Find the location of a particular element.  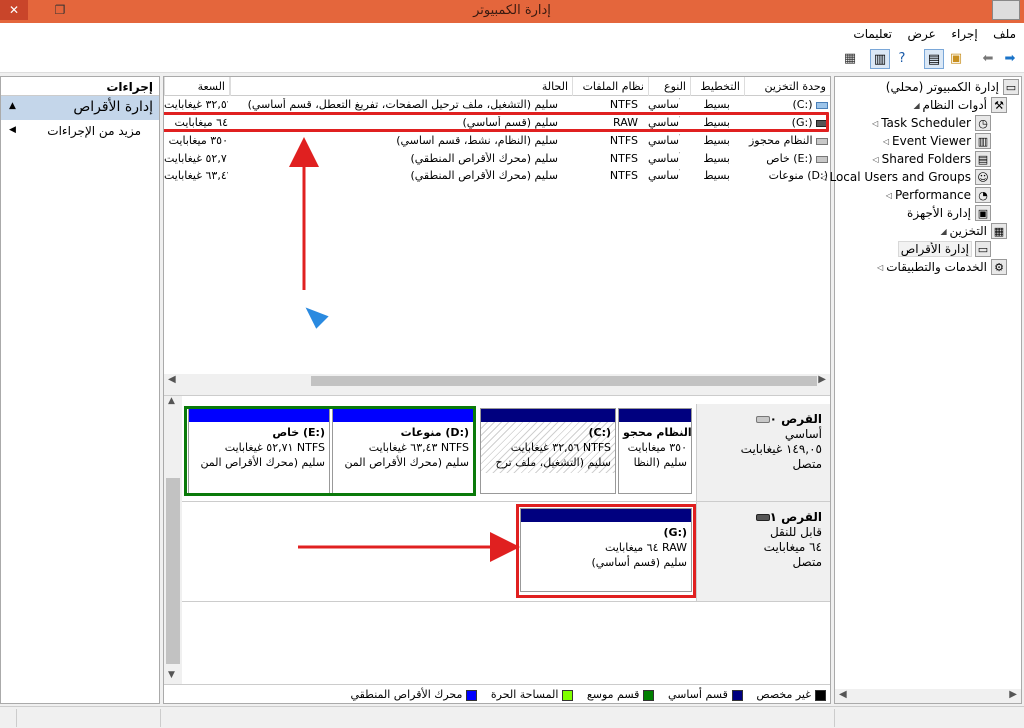

users-icon: ☺ is located at coordinates (983, 177).